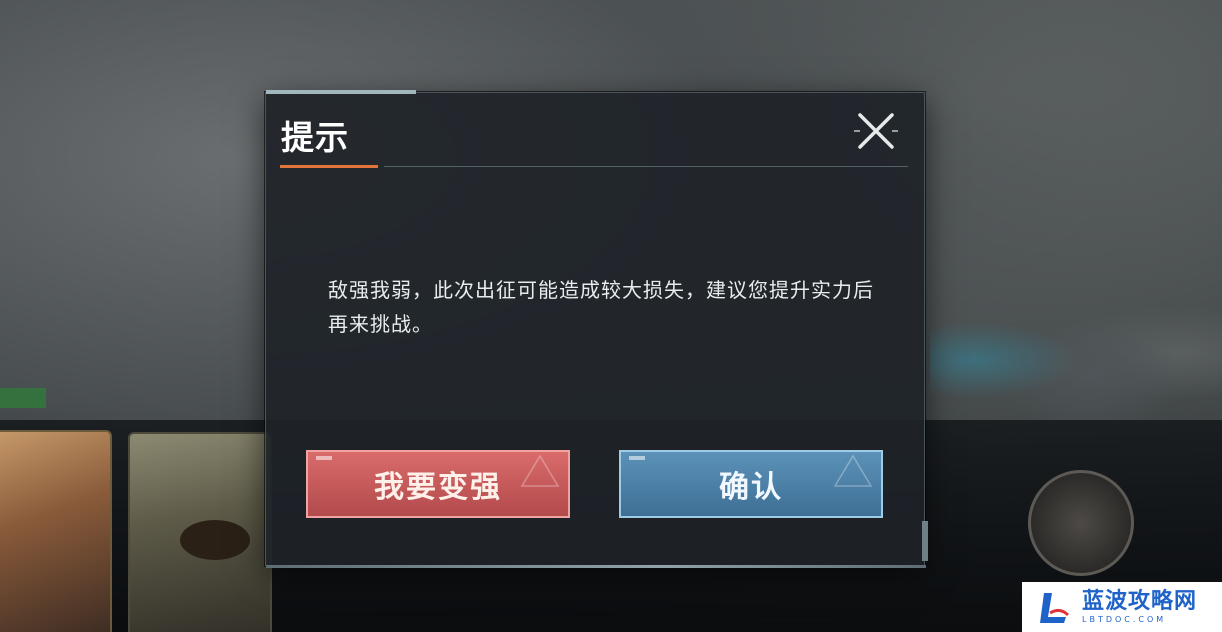  I want to click on title-divider, so click(646, 166).